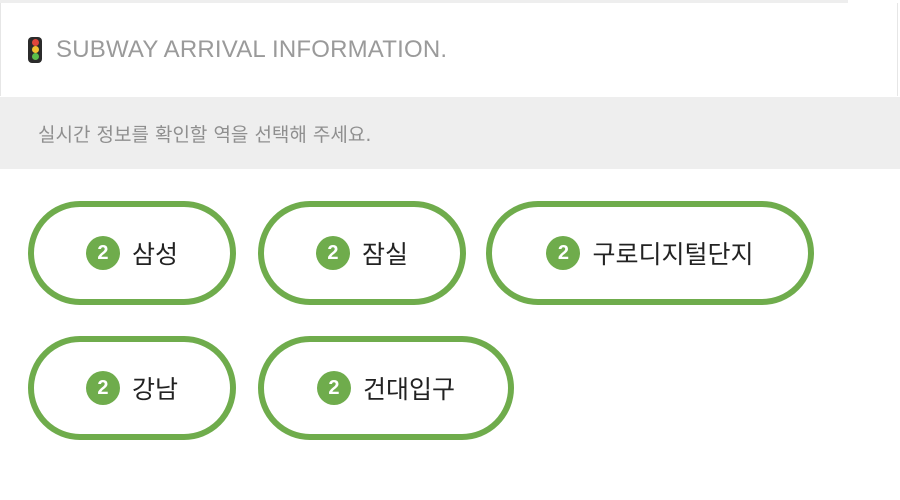 This screenshot has height=500, width=900. What do you see at coordinates (154, 389) in the screenshot?
I see `station-name: 강남` at bounding box center [154, 389].